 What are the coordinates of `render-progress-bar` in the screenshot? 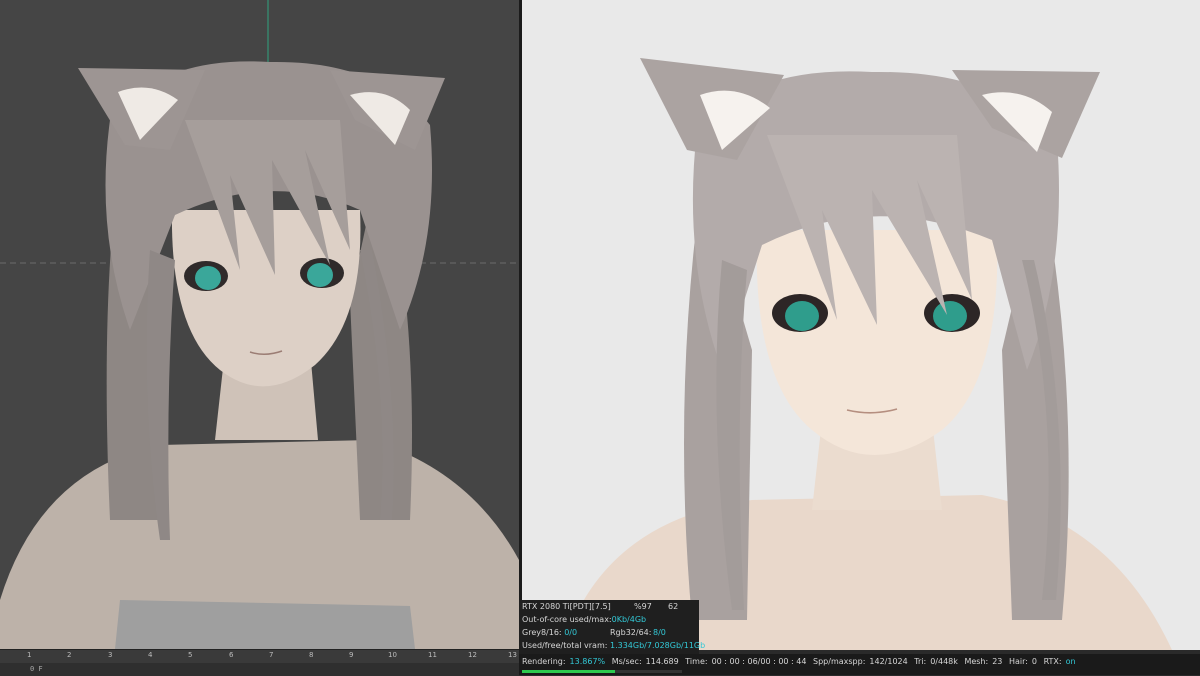 It's located at (602, 671).